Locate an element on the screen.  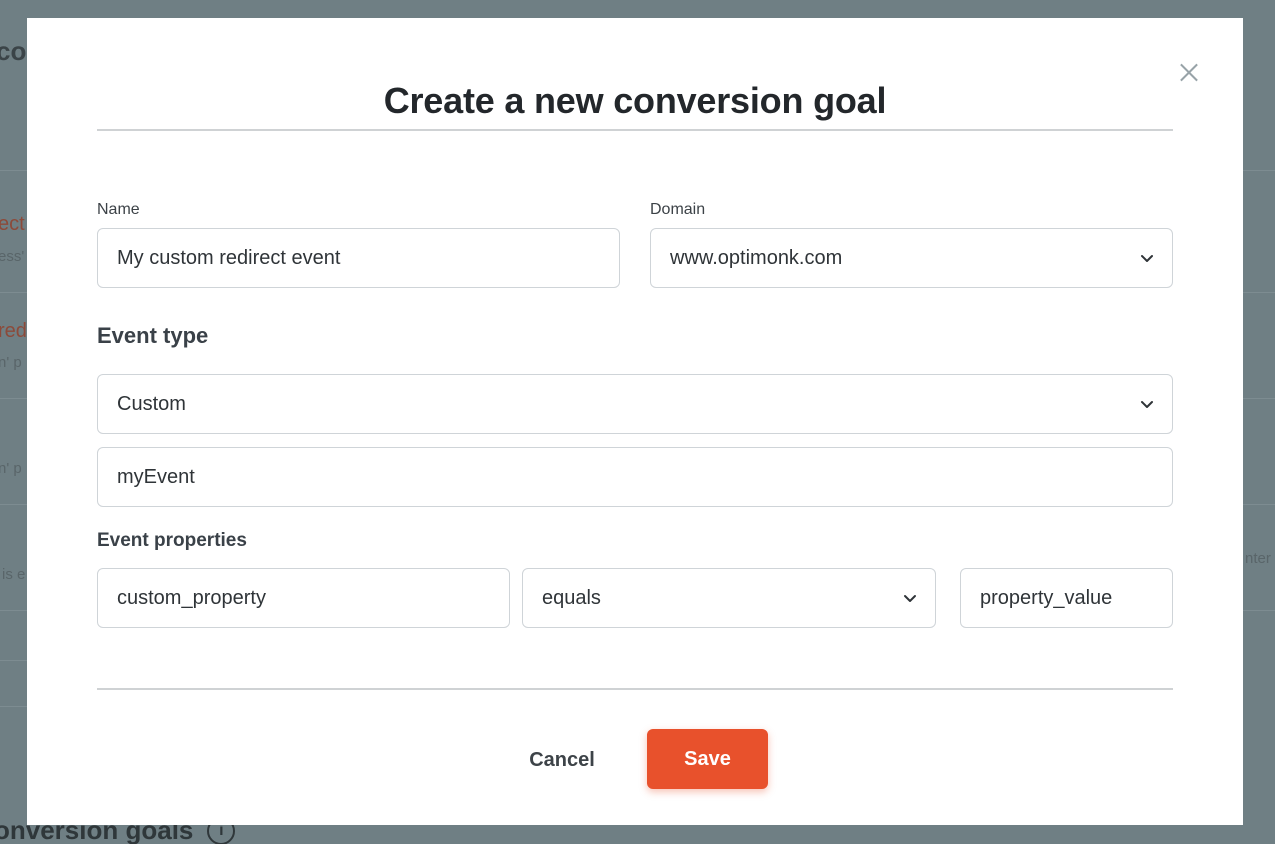
domain-label: Domain is located at coordinates (678, 209).